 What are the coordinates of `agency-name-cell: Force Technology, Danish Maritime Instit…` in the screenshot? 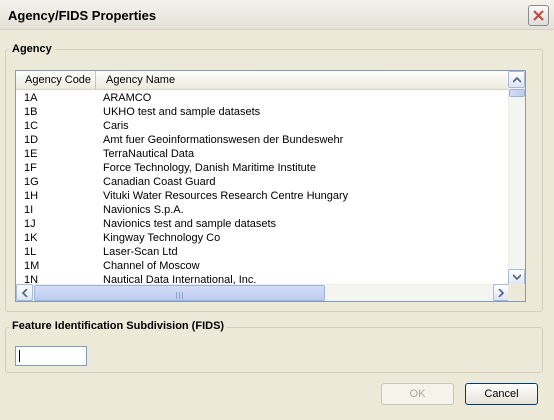 It's located at (209, 168).